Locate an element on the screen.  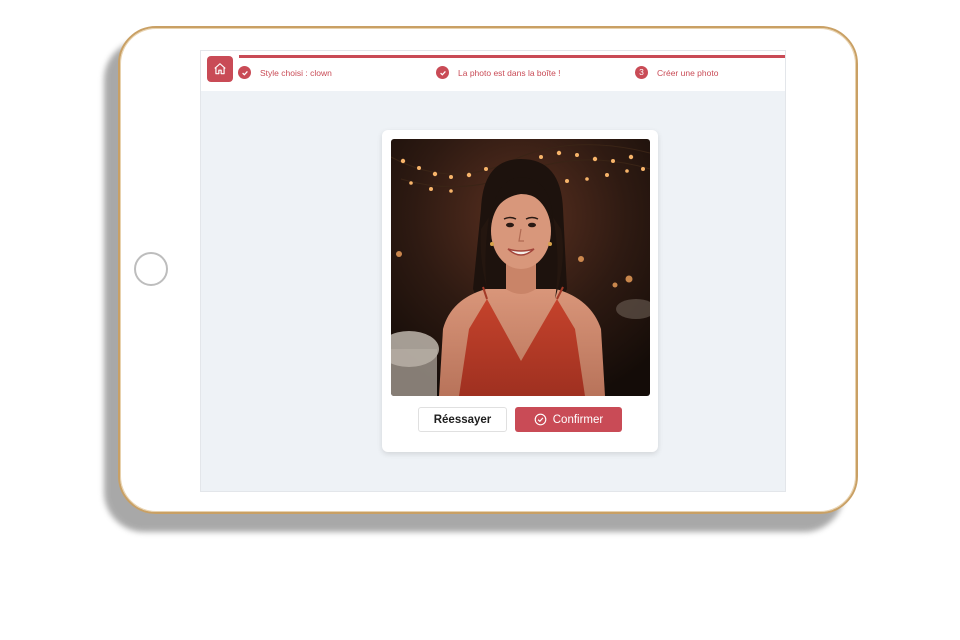
captured-photo is located at coordinates (520, 267).